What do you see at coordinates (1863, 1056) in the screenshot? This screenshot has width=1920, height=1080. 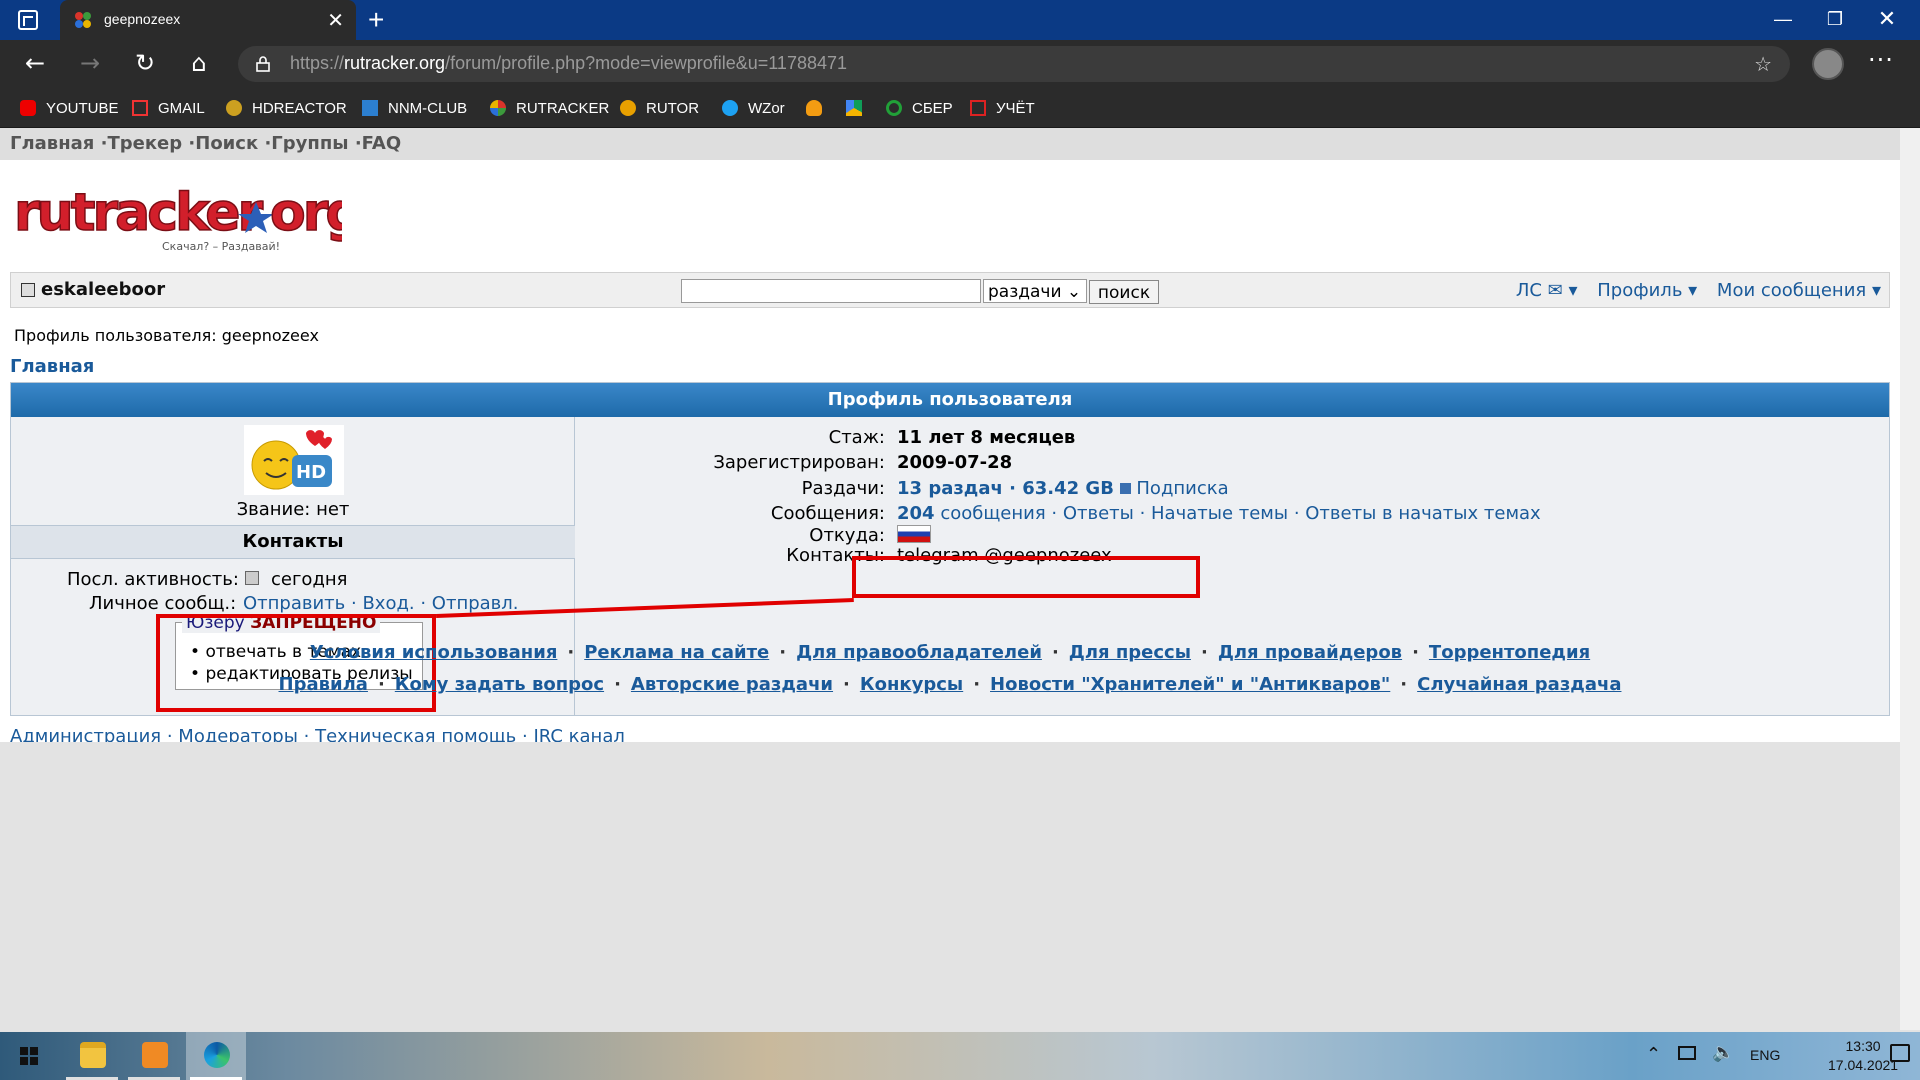 I see `clock: 13:30 17.04.2021` at bounding box center [1863, 1056].